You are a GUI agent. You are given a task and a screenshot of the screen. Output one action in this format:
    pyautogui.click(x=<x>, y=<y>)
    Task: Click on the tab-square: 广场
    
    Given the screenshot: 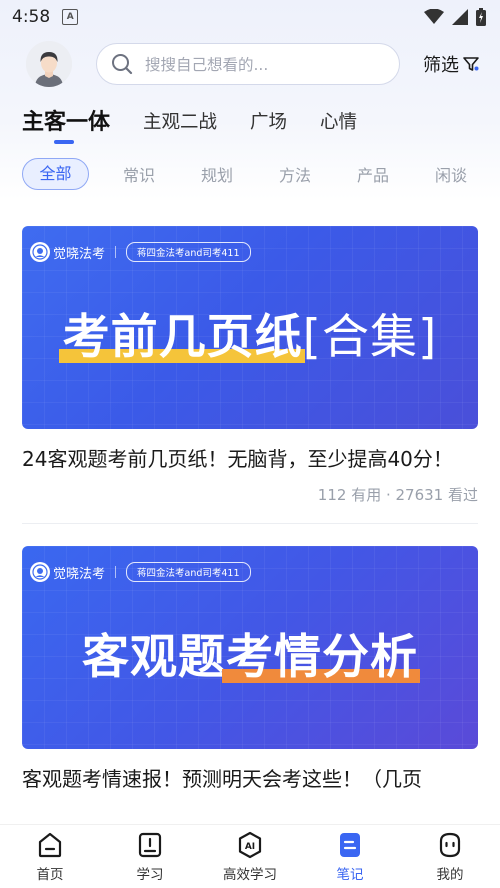 What is the action you would take?
    pyautogui.click(x=268, y=126)
    